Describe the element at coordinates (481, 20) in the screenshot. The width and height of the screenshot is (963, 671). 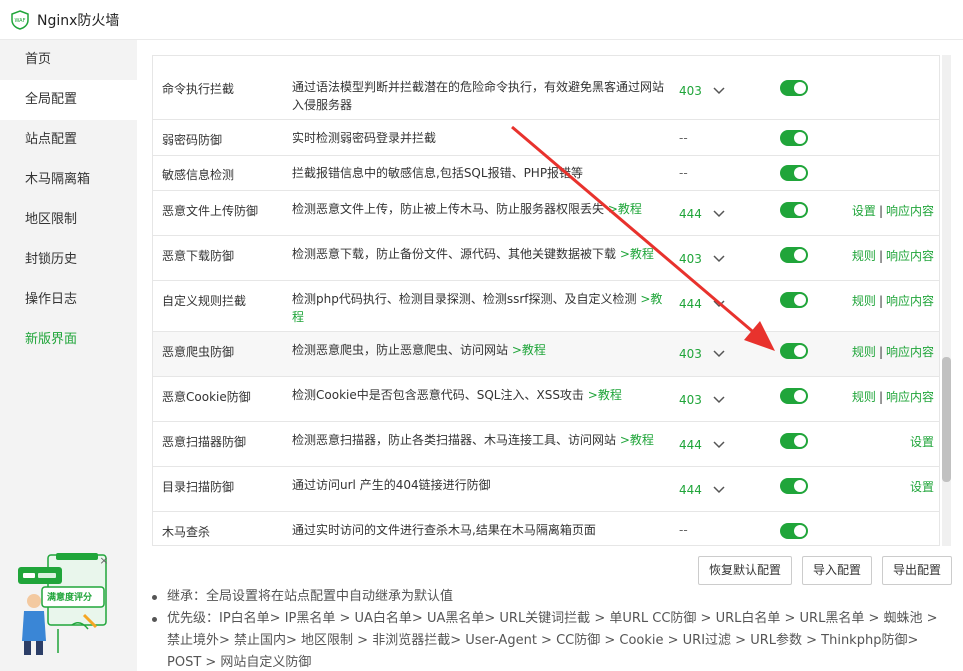
I see `title-bar: WAF Nginx防火墙` at that location.